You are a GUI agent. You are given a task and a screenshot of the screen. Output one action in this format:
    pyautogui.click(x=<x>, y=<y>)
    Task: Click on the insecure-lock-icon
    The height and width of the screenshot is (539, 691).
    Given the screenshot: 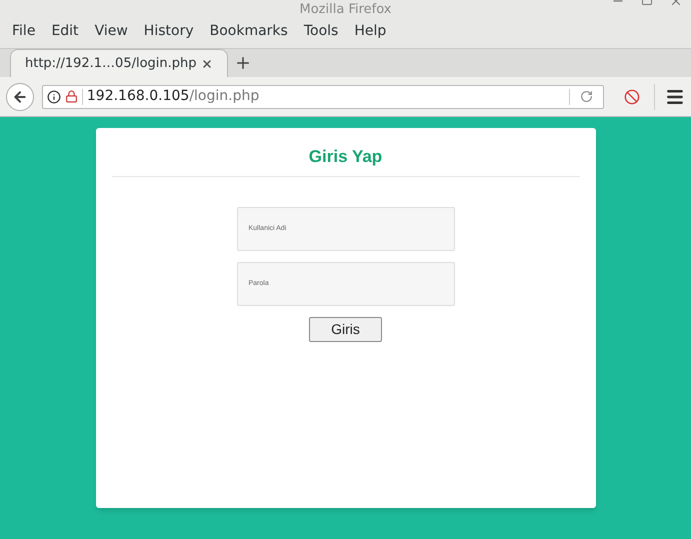 What is the action you would take?
    pyautogui.click(x=71, y=96)
    